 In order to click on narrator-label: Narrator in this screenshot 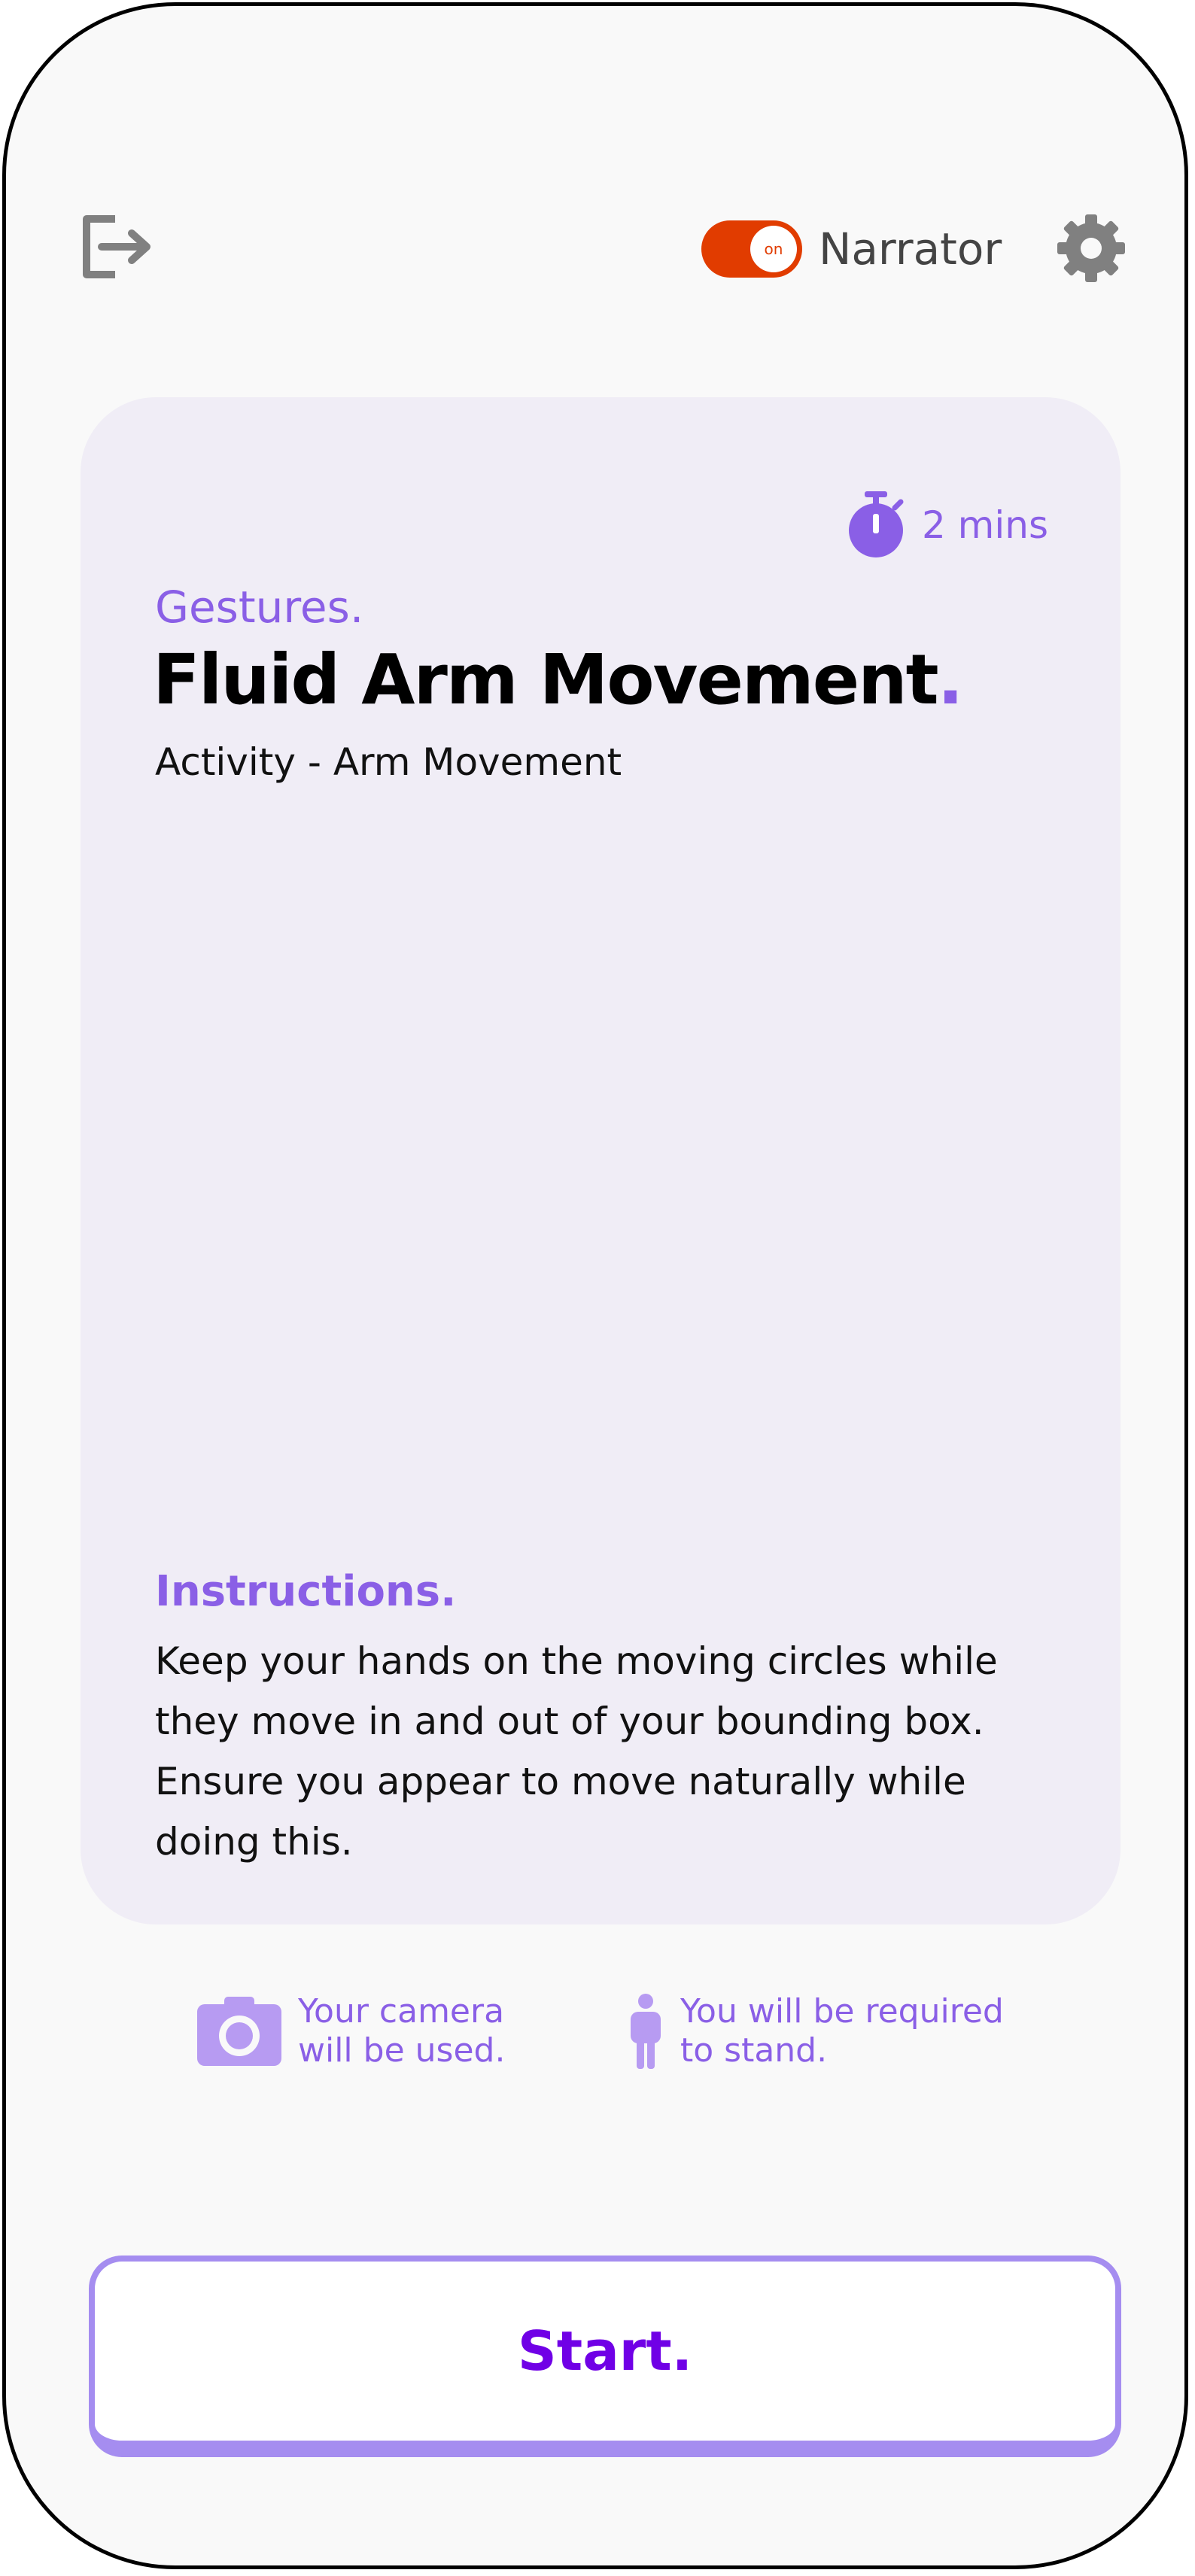, I will do `click(910, 249)`.